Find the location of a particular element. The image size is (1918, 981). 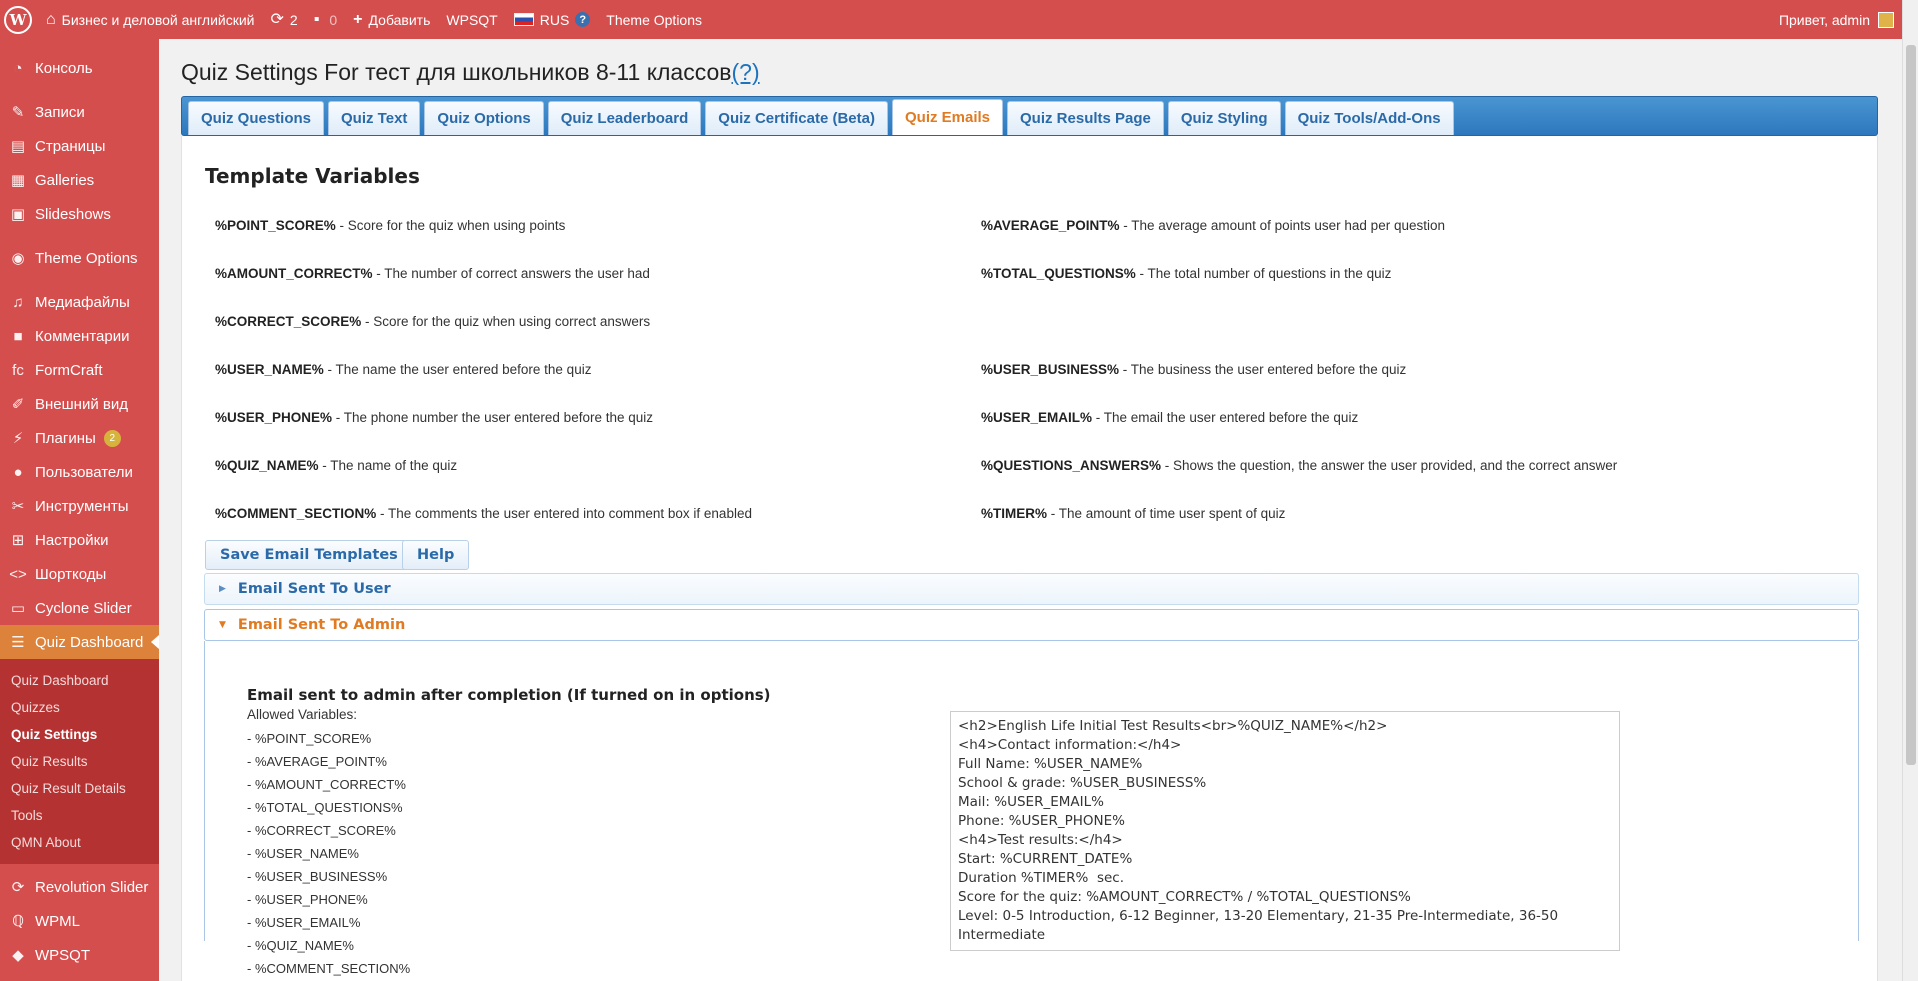

sidebar-item-galleries: ▦ Galleries is located at coordinates (79, 180).